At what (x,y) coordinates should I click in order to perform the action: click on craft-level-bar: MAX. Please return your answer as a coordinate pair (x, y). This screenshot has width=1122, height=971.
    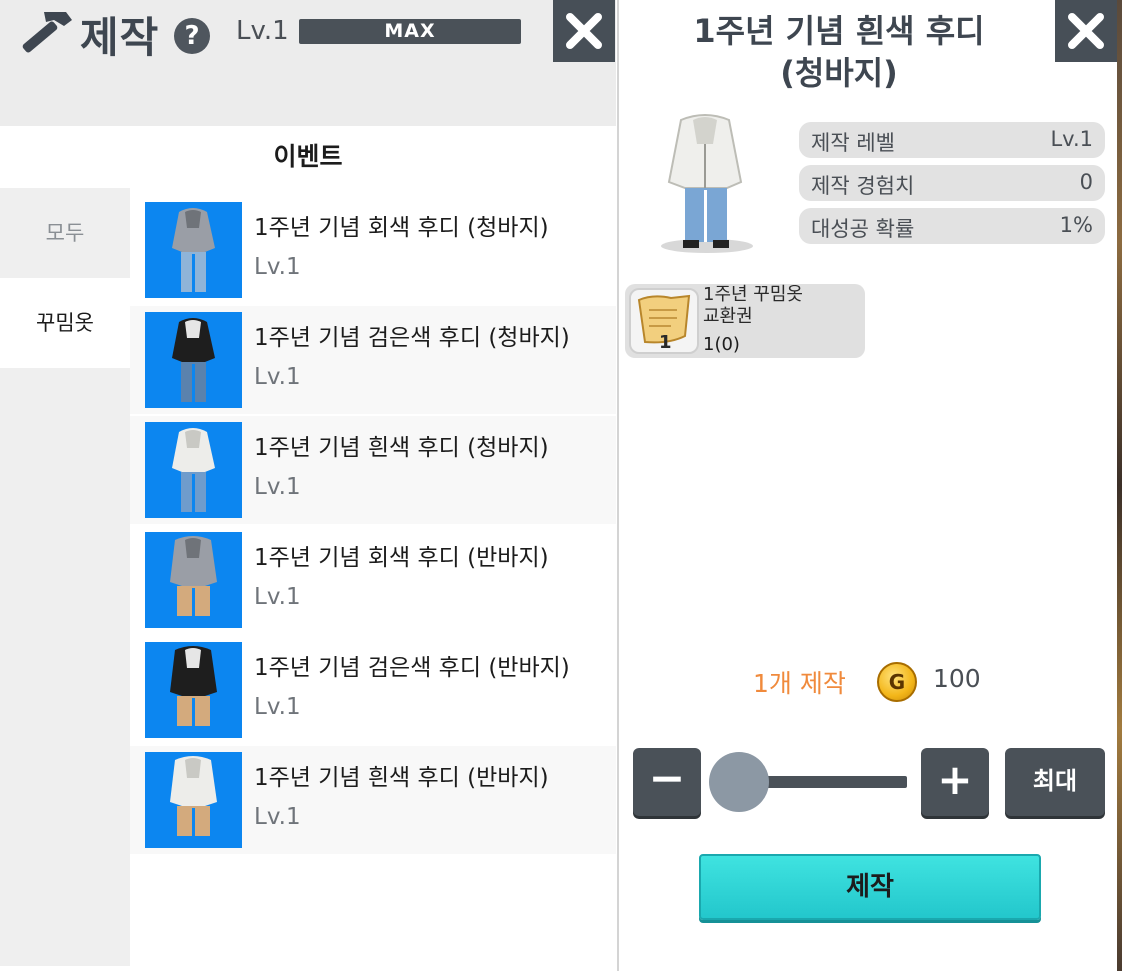
    Looking at the image, I should click on (410, 31).